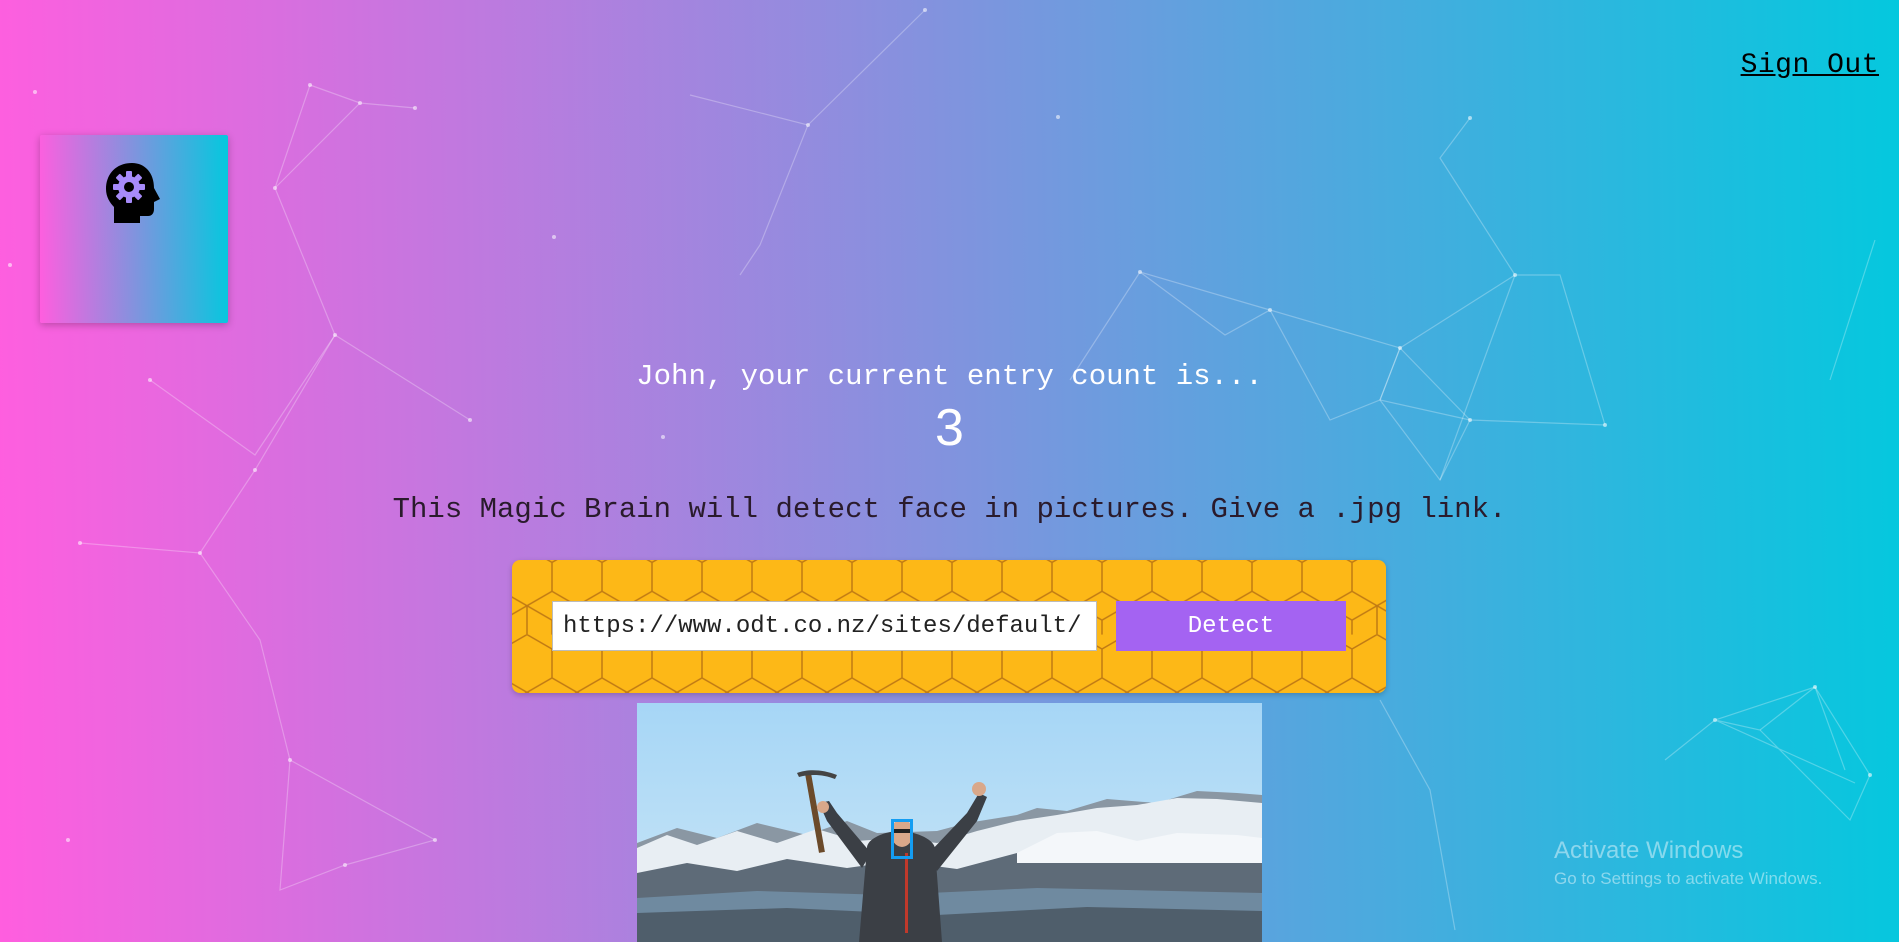 The width and height of the screenshot is (1899, 942). I want to click on sign-out-link: Sign Out, so click(1810, 65).